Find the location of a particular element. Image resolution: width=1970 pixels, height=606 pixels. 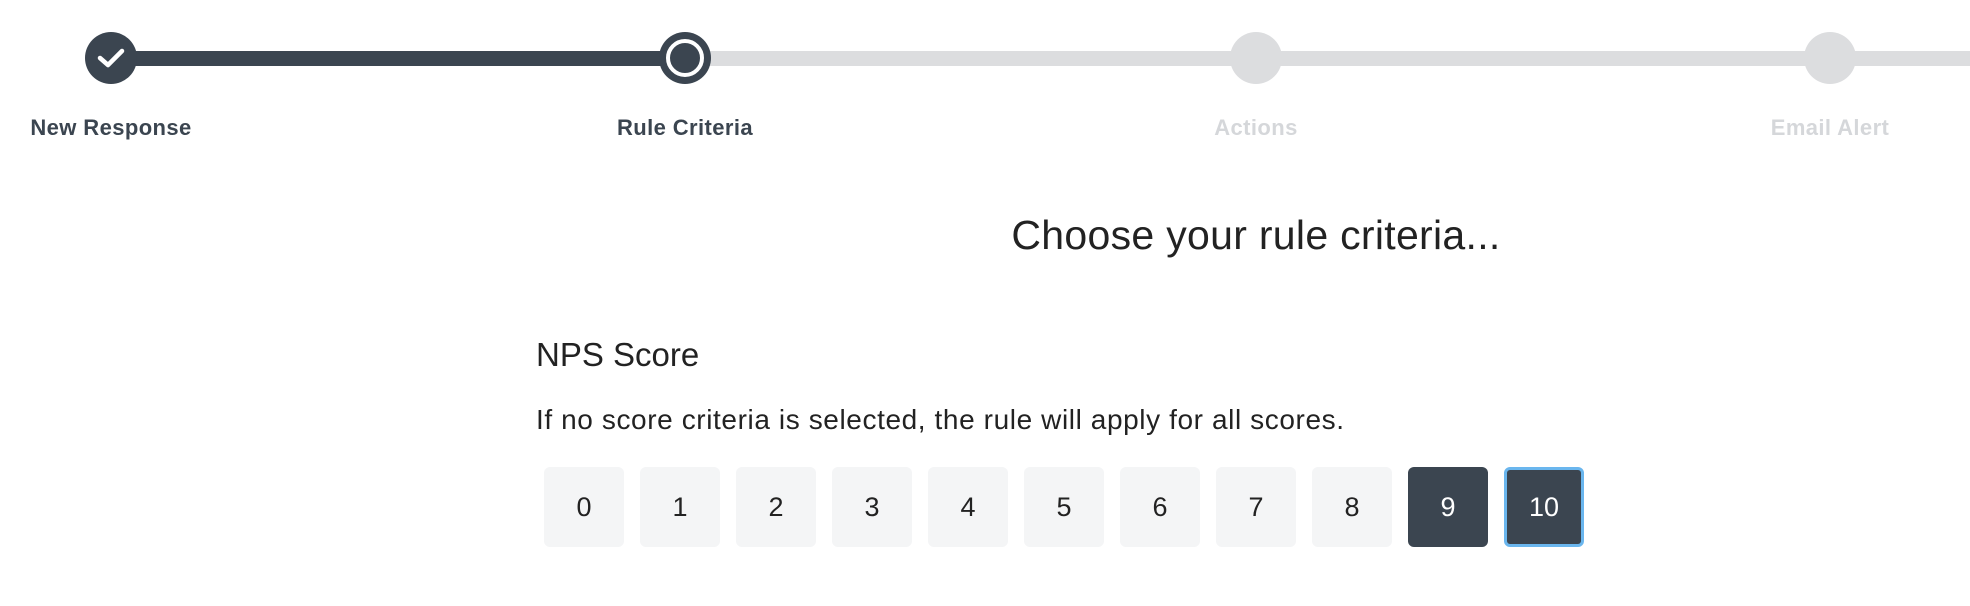

step-label-new-response: New Response is located at coordinates (110, 128).